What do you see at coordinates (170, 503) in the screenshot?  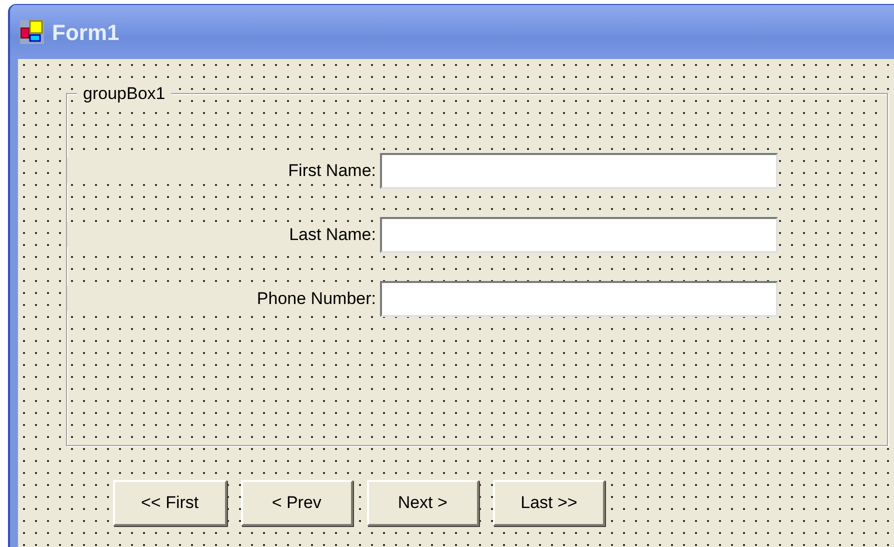 I see `nav-button: << First` at bounding box center [170, 503].